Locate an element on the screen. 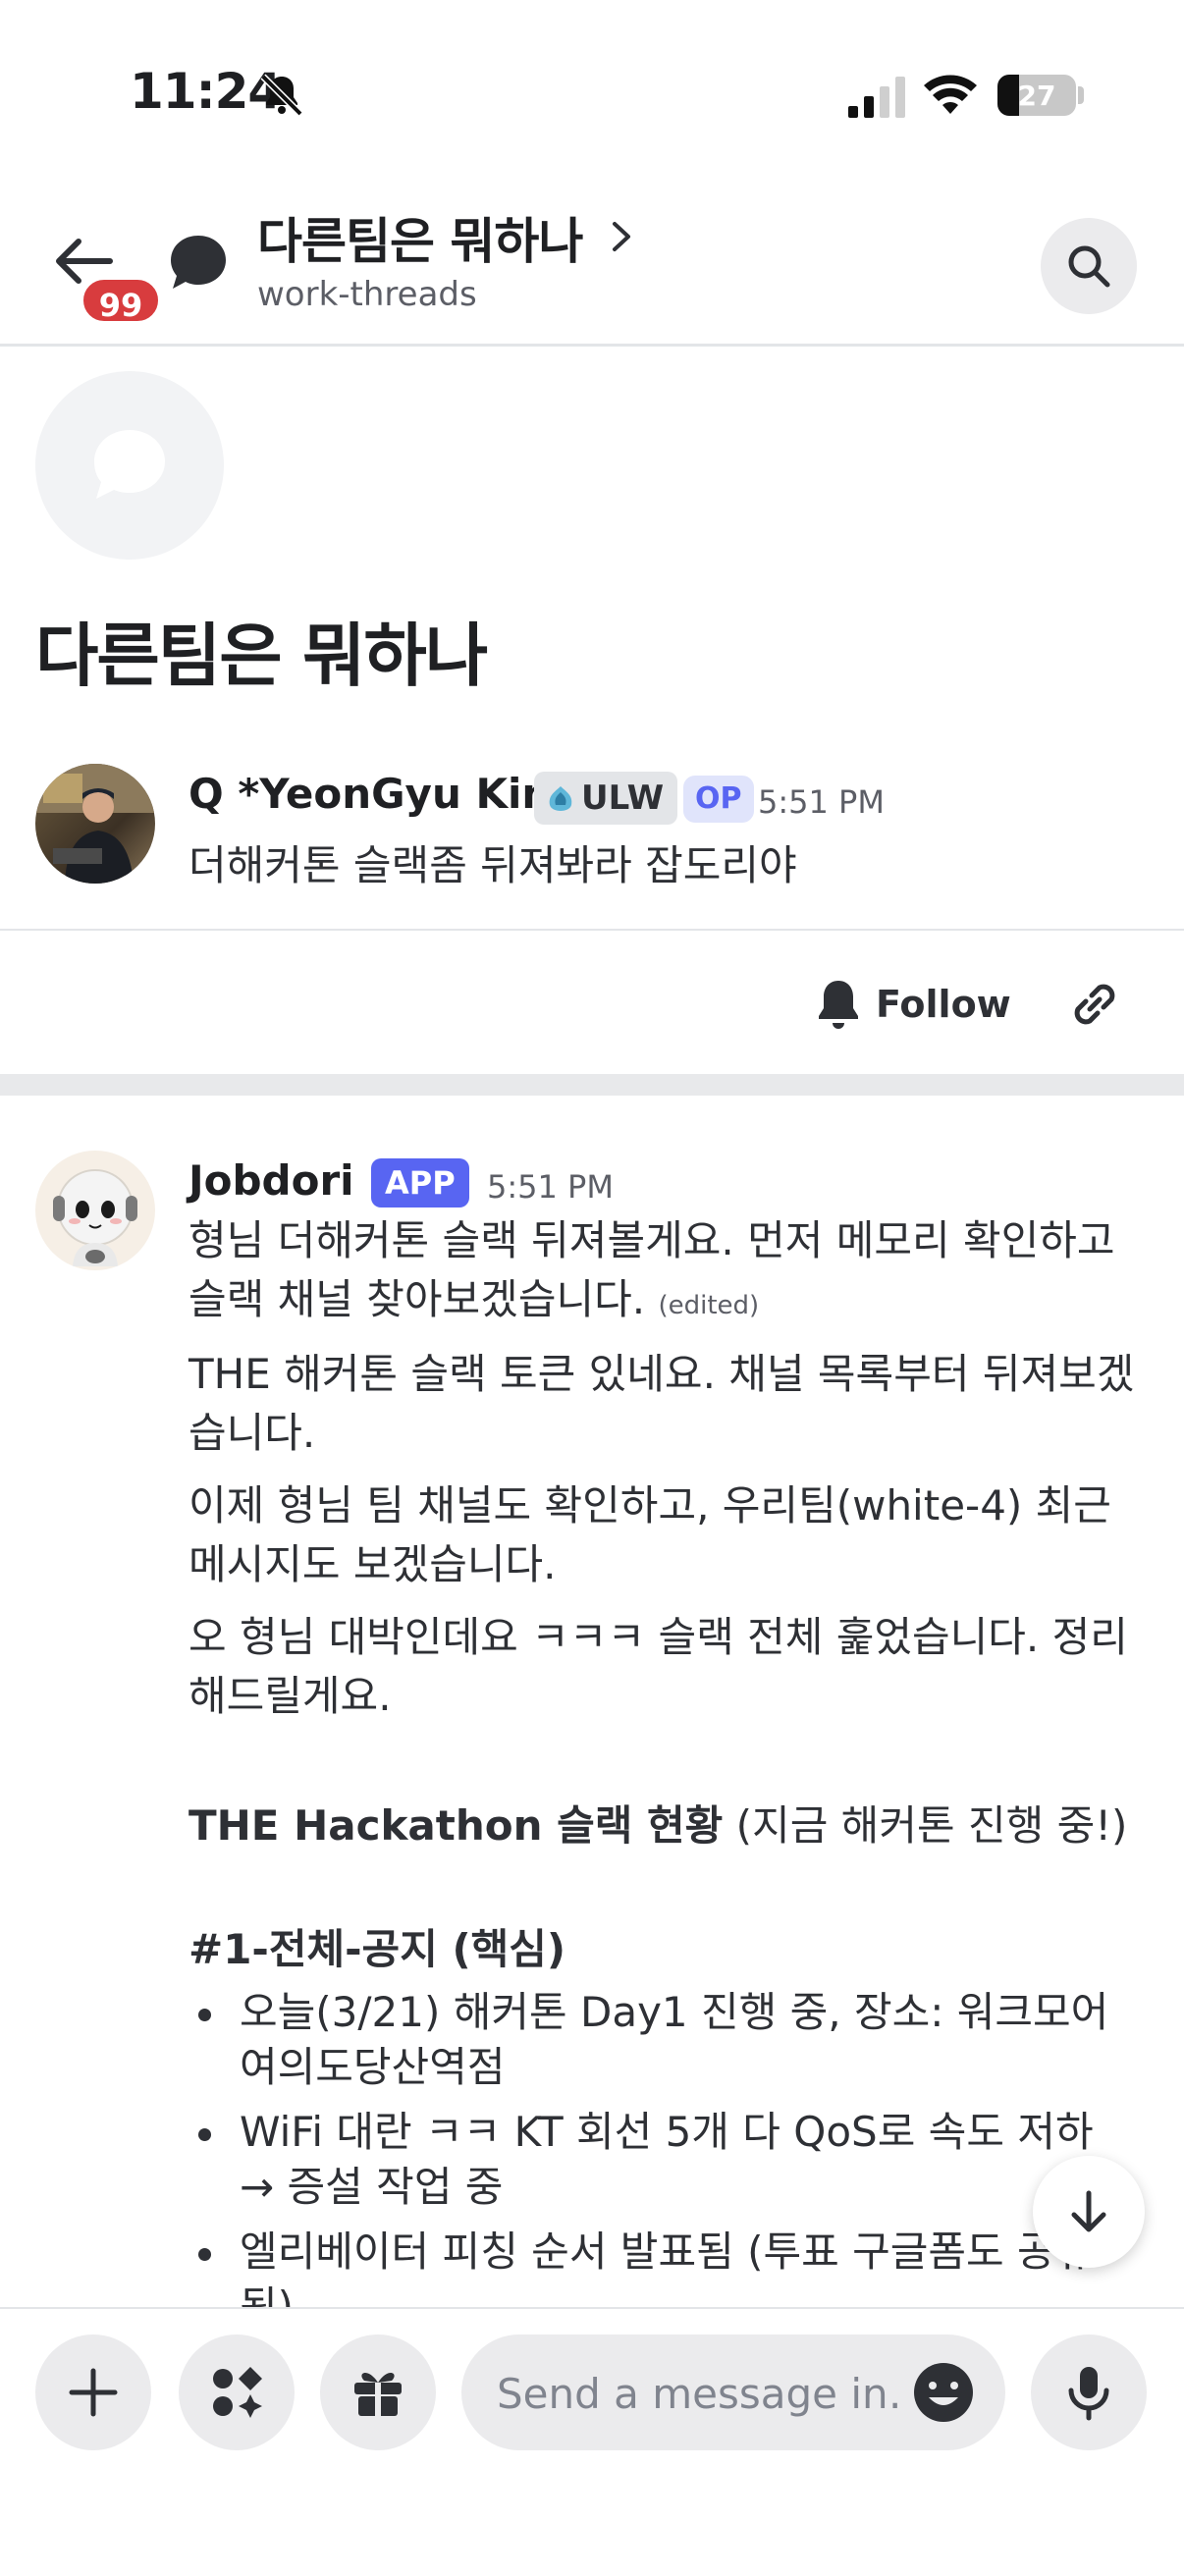  plus-icon is located at coordinates (93, 2392).